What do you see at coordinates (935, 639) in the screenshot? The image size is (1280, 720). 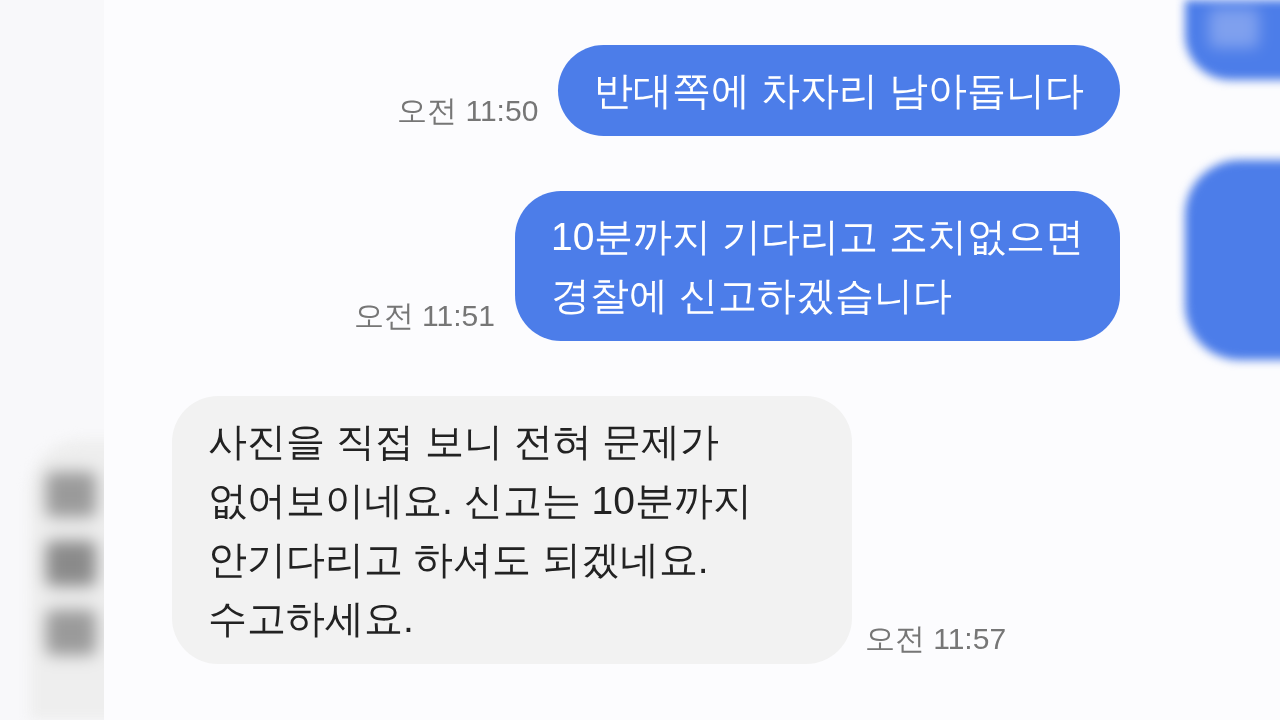 I see `message-time: 오전 11:57` at bounding box center [935, 639].